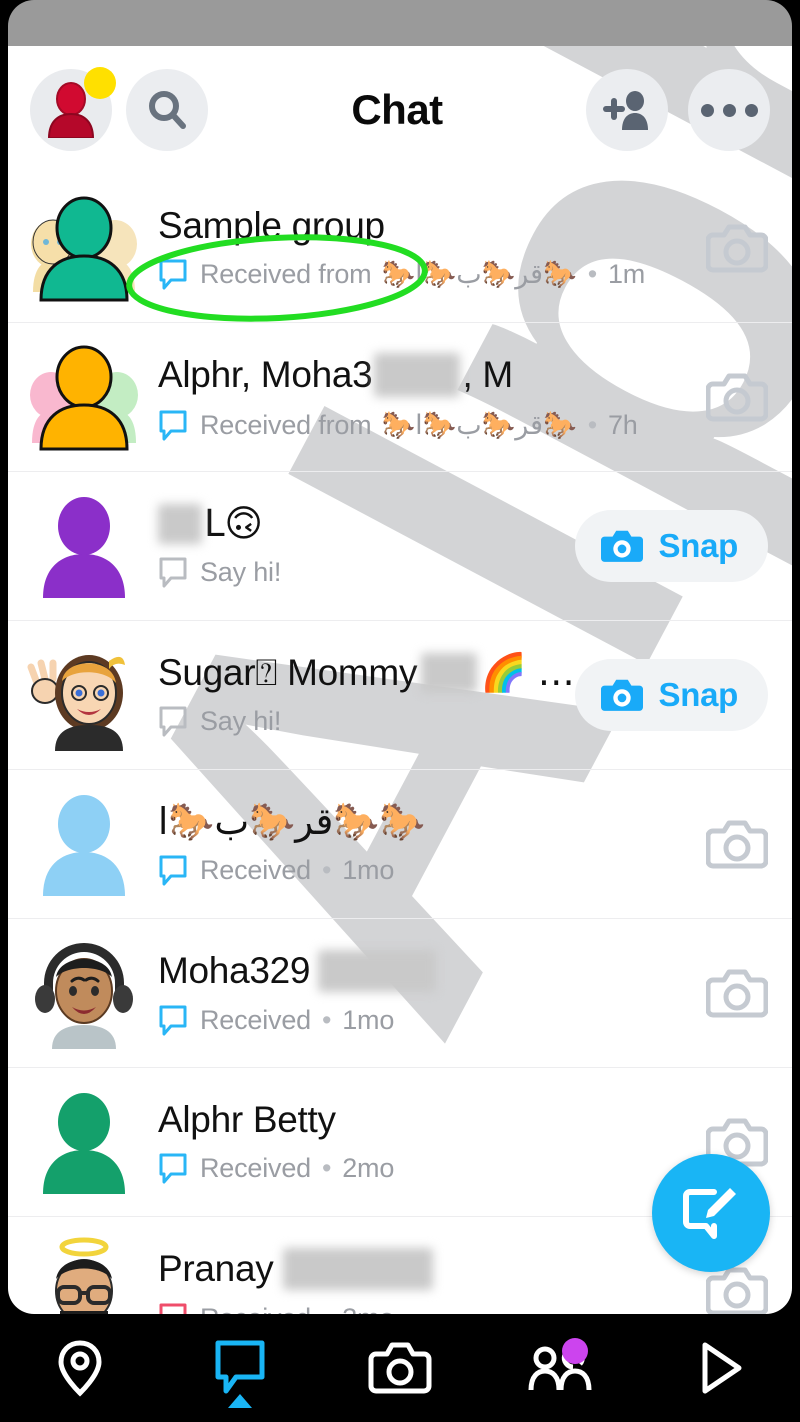  I want to click on avatar-green-icon, so click(84, 1143).